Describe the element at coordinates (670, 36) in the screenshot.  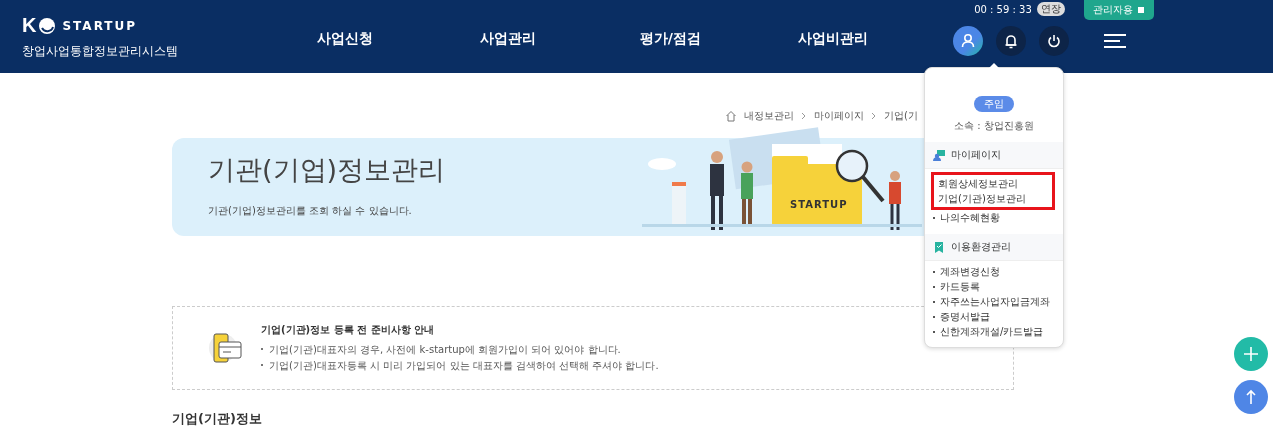
I see `nav-menu-item: 평가/점검` at that location.